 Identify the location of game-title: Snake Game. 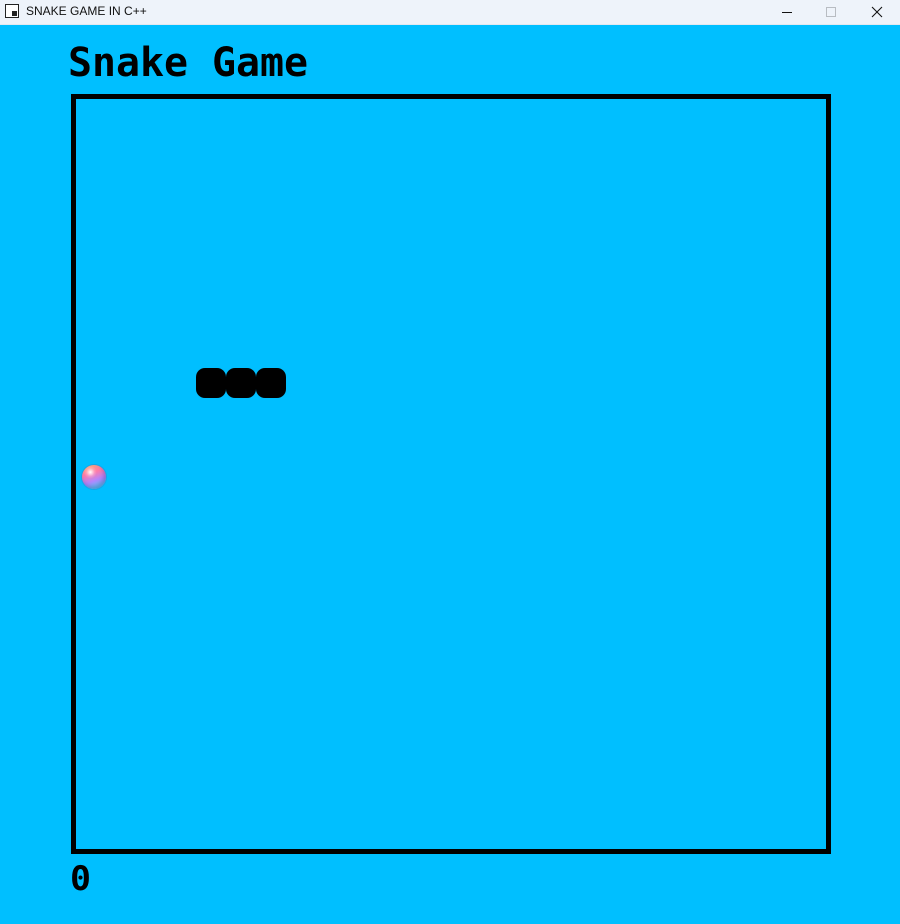
(188, 62).